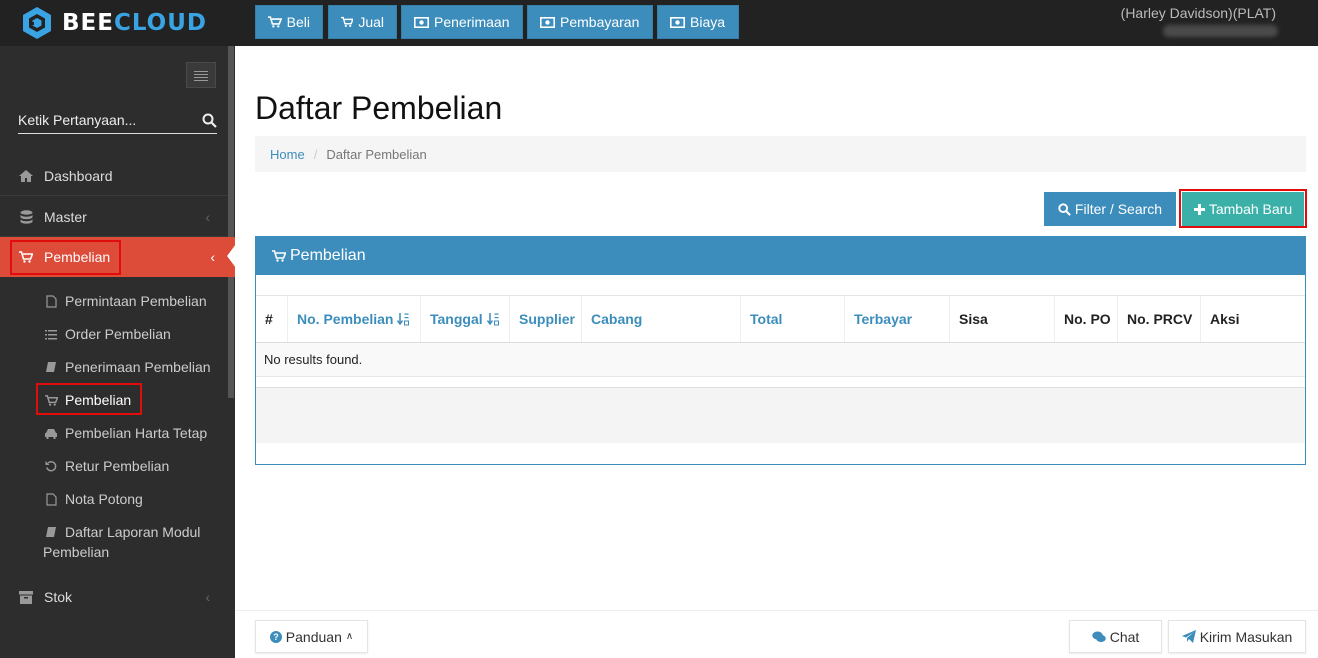 The image size is (1318, 658). Describe the element at coordinates (88, 23) in the screenshot. I see `brand-part-1: BEE` at that location.